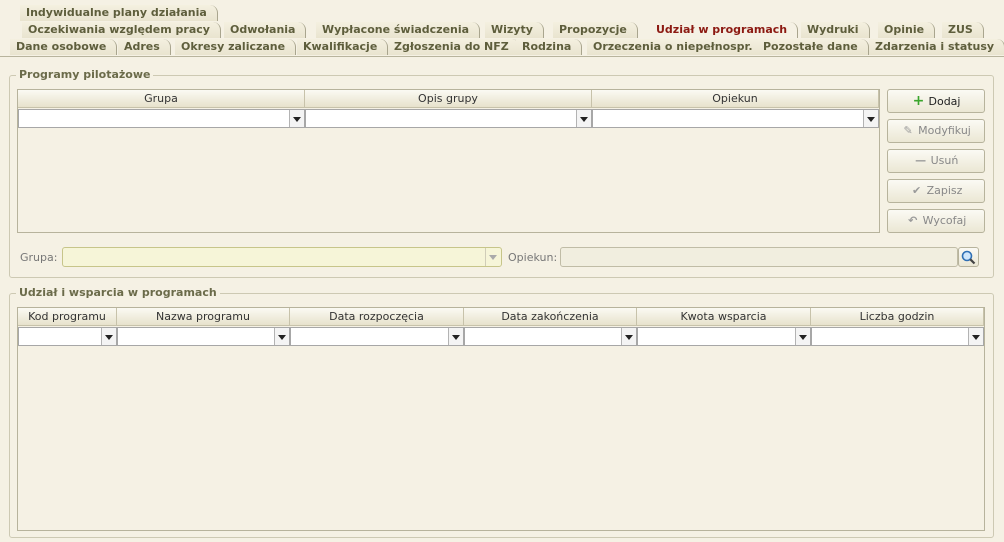  What do you see at coordinates (550, 317) in the screenshot?
I see `col-data-zakonczenia: Data zakończenia` at bounding box center [550, 317].